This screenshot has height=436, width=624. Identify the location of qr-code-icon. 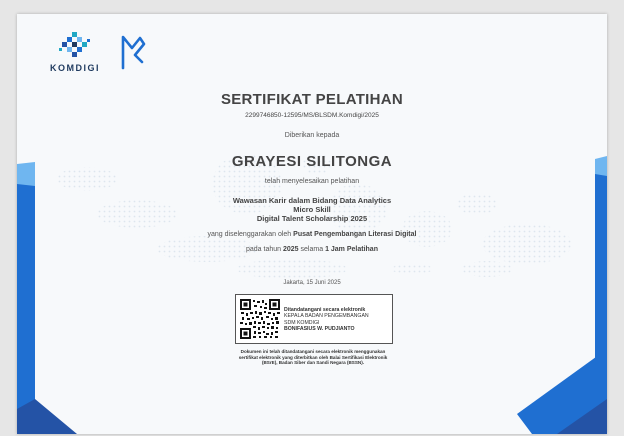
(260, 319).